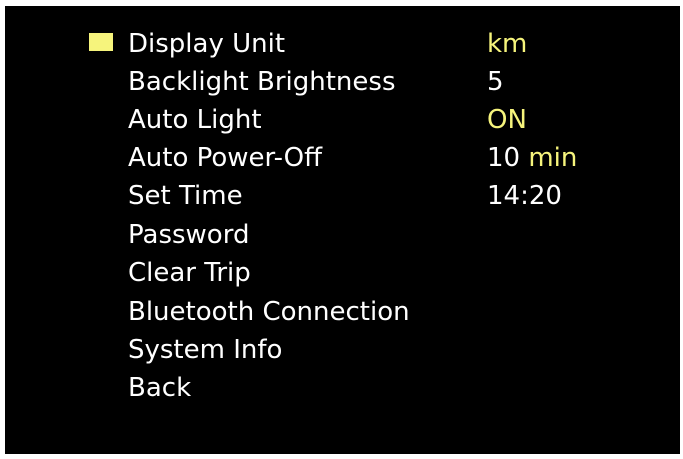 The height and width of the screenshot is (459, 683). What do you see at coordinates (342, 196) in the screenshot?
I see `menu-item-set-time: Set Time 14:20` at bounding box center [342, 196].